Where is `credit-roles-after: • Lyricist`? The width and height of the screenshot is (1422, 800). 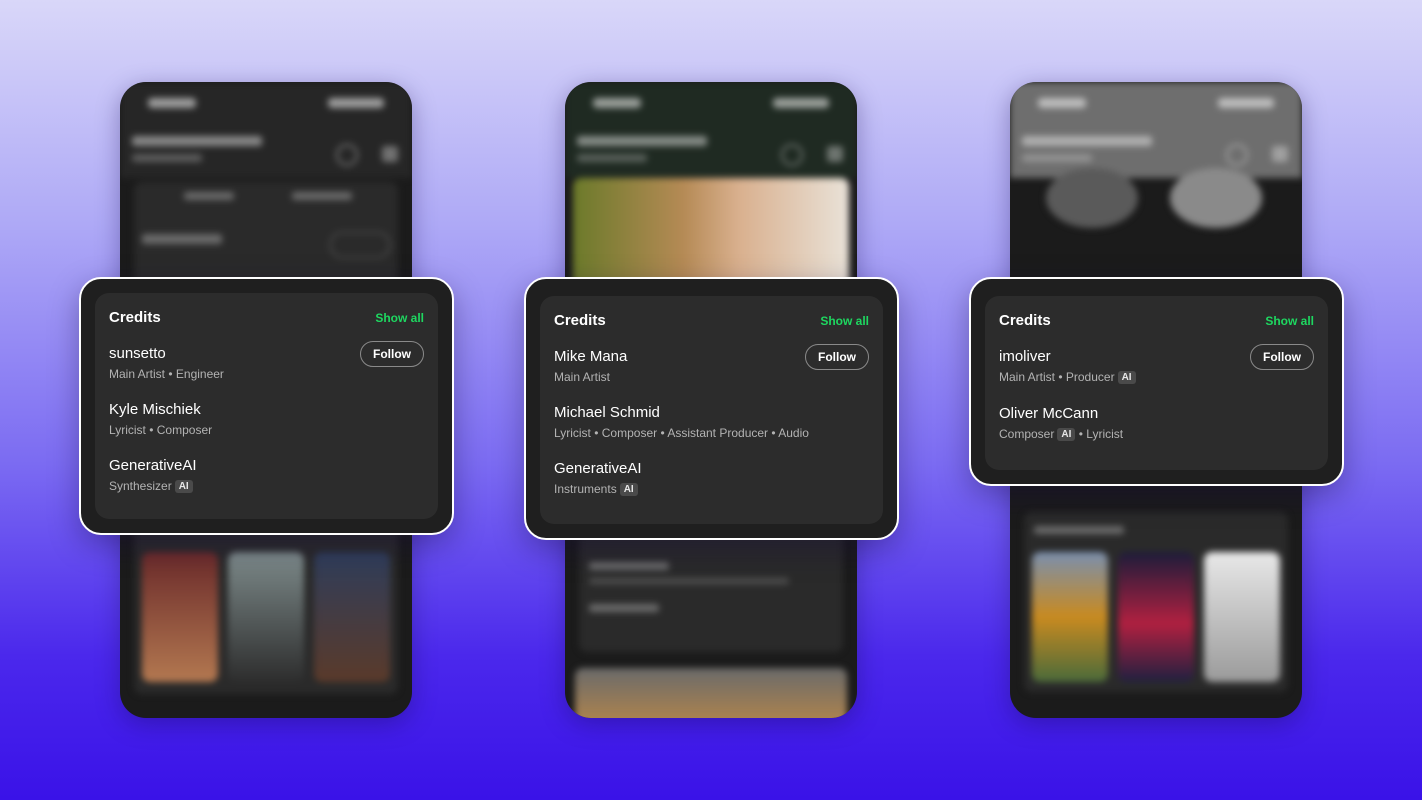 credit-roles-after: • Lyricist is located at coordinates (1101, 434).